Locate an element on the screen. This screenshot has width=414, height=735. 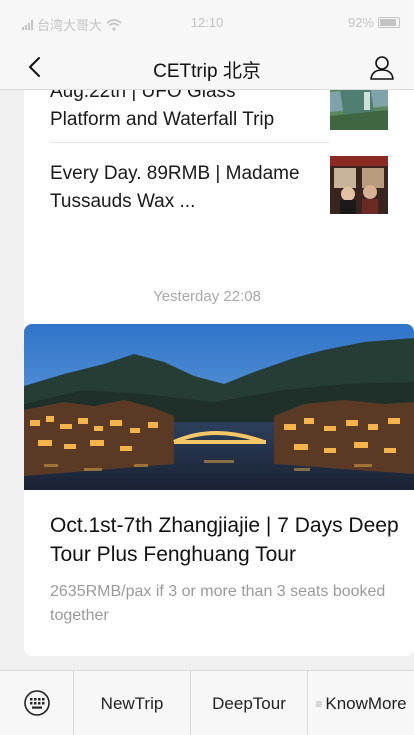
item-divider is located at coordinates (189, 142).